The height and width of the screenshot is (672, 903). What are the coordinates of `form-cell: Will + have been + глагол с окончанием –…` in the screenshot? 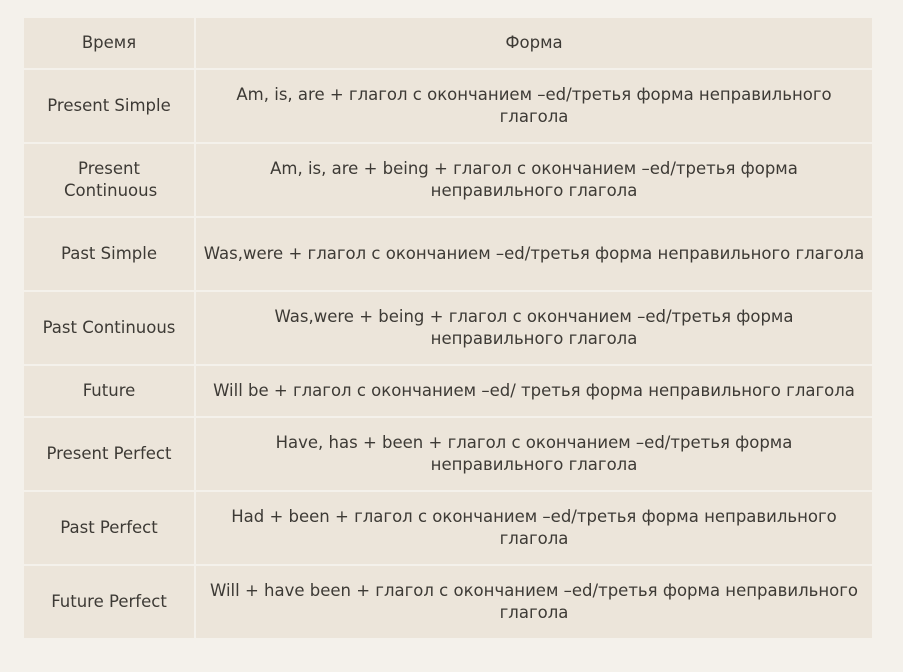 It's located at (534, 602).